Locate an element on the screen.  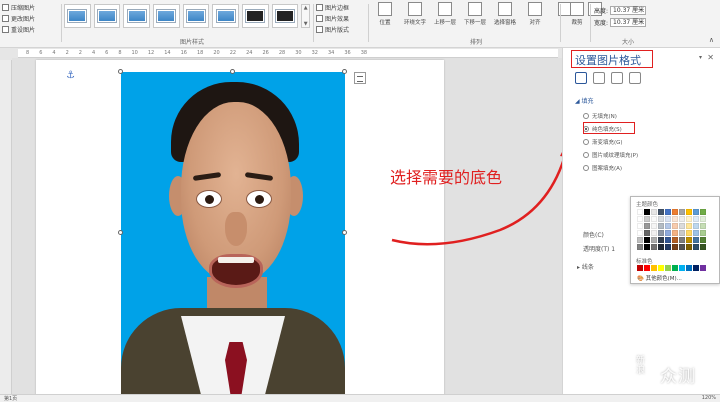
zoom-level: 120% is located at coordinates (709, 398).